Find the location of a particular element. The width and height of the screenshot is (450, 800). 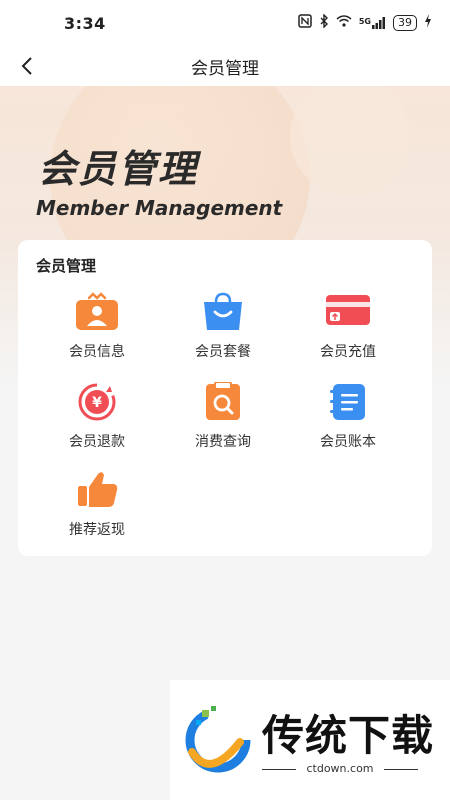

grid-item-member-package: 会员套餐 is located at coordinates (223, 326).